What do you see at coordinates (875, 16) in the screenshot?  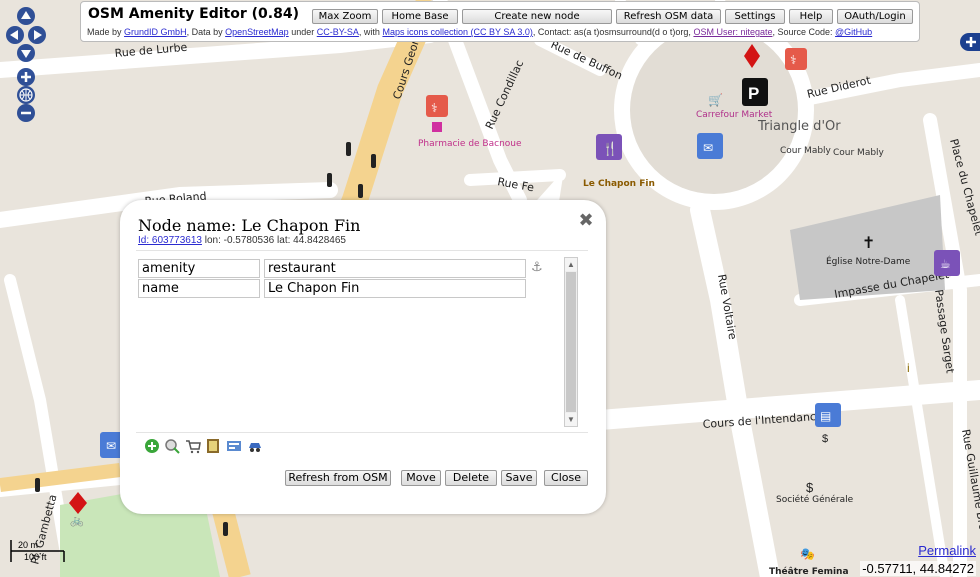 I see `oauth-login-button: OAuth/Login` at bounding box center [875, 16].